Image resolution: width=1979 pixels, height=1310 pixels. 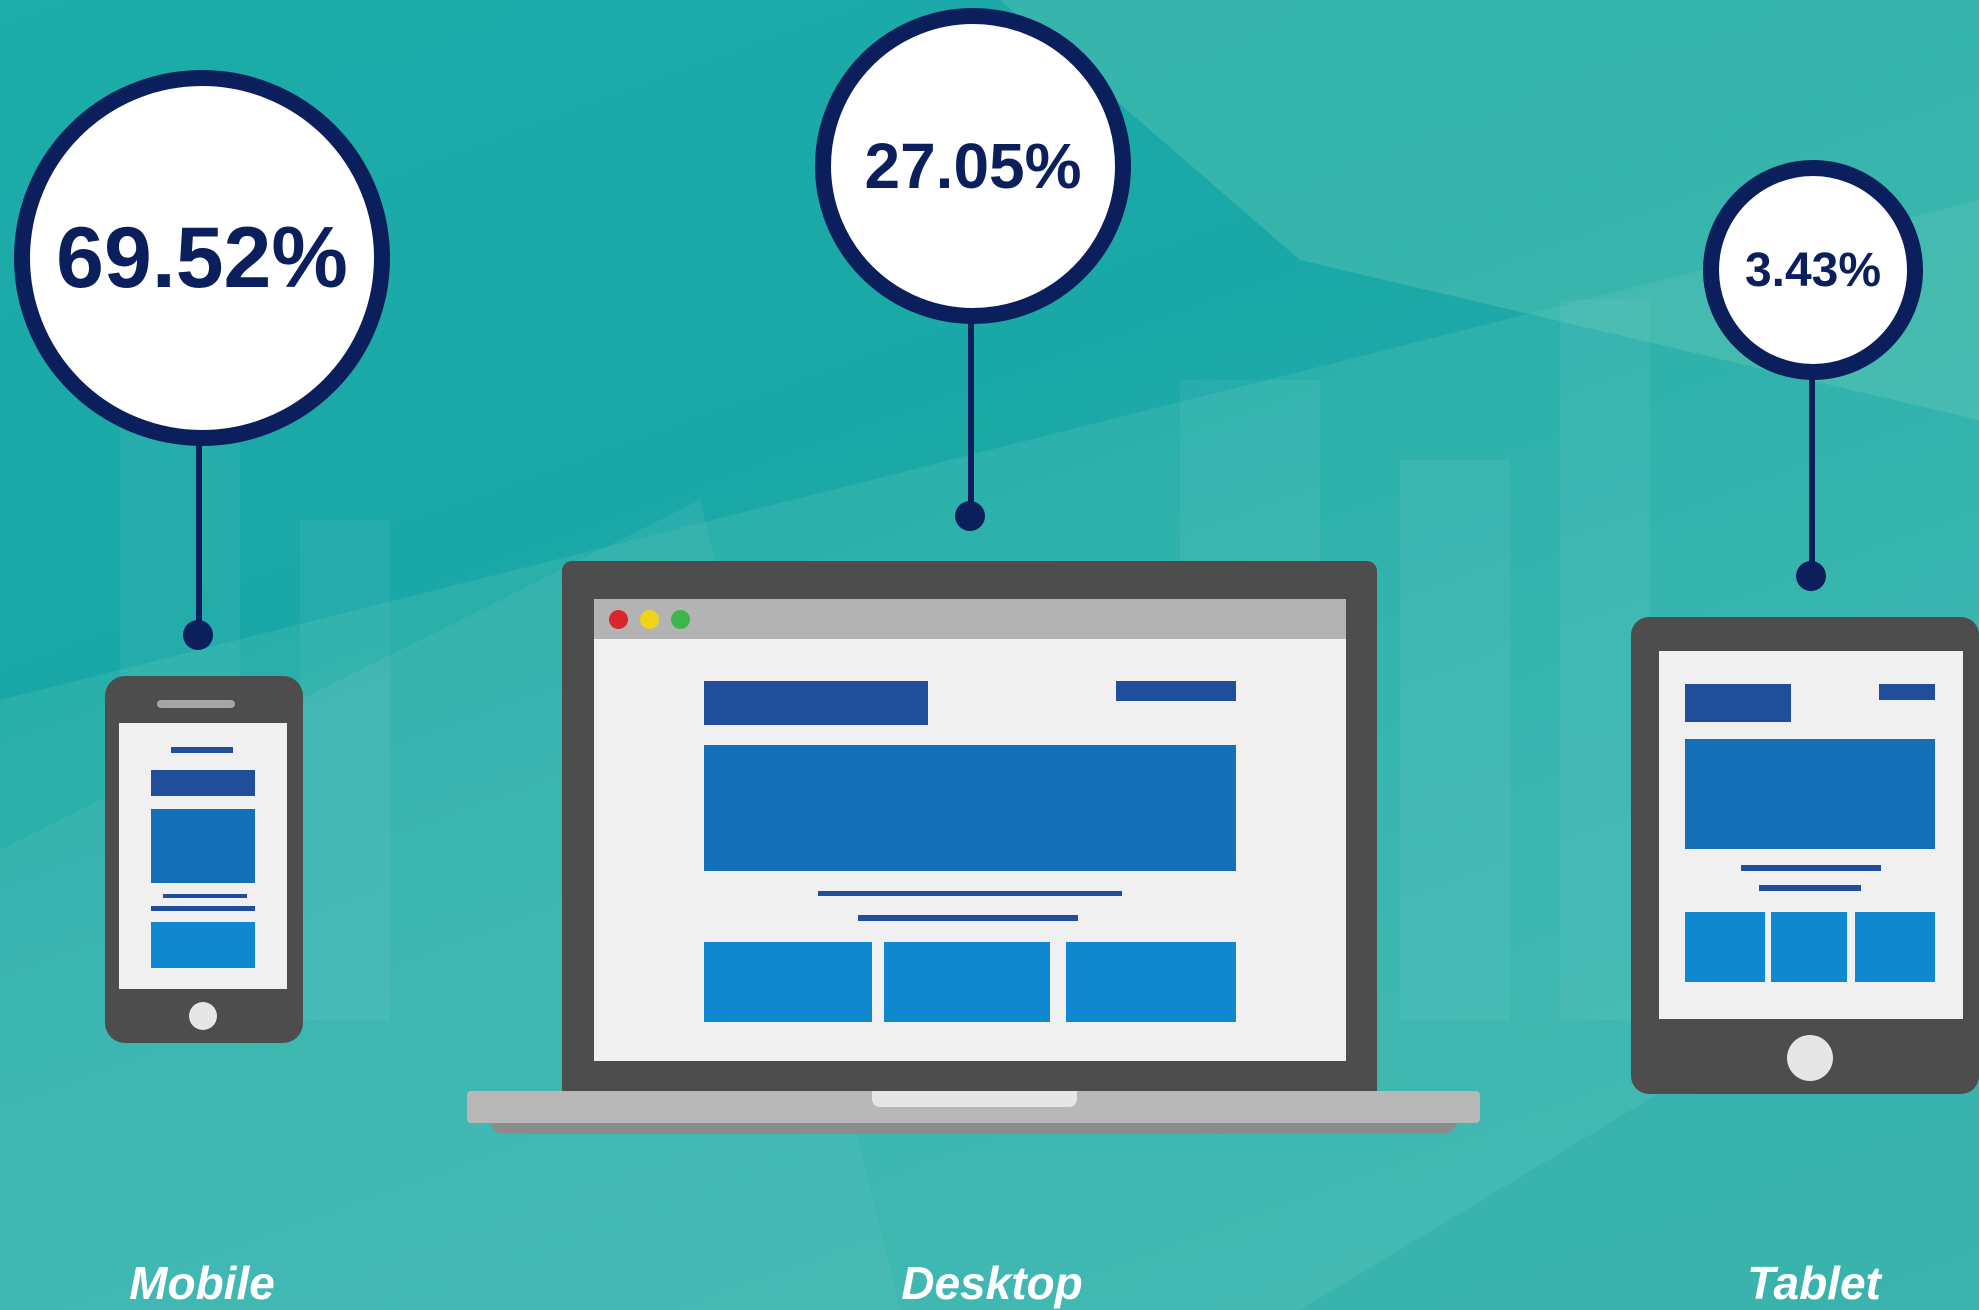 I want to click on laptop-screen-nav-block, so click(x=1176, y=691).